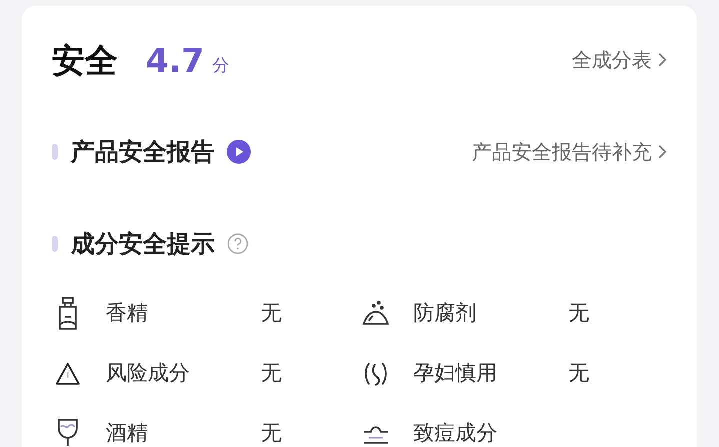  Describe the element at coordinates (143, 152) in the screenshot. I see `report-title: 产品安全报告` at that location.